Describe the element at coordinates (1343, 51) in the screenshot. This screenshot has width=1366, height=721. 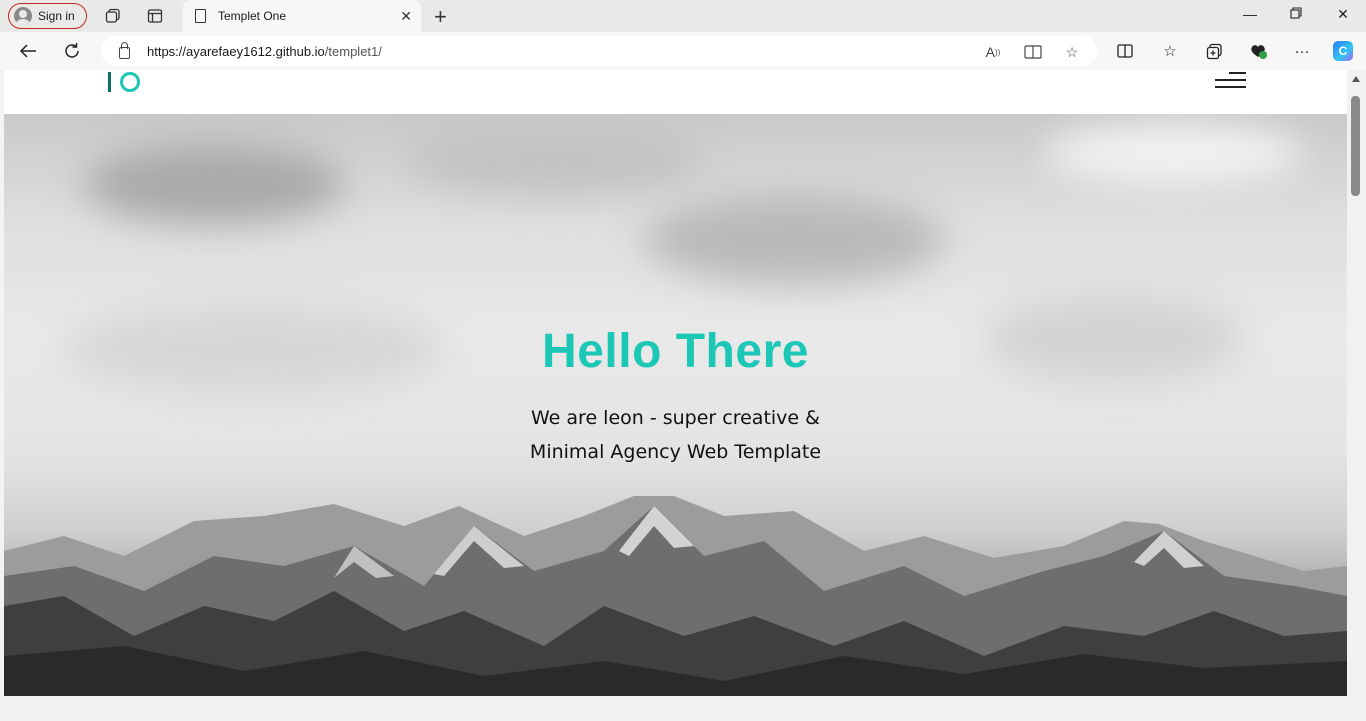
I see `copilot-icon: C` at that location.